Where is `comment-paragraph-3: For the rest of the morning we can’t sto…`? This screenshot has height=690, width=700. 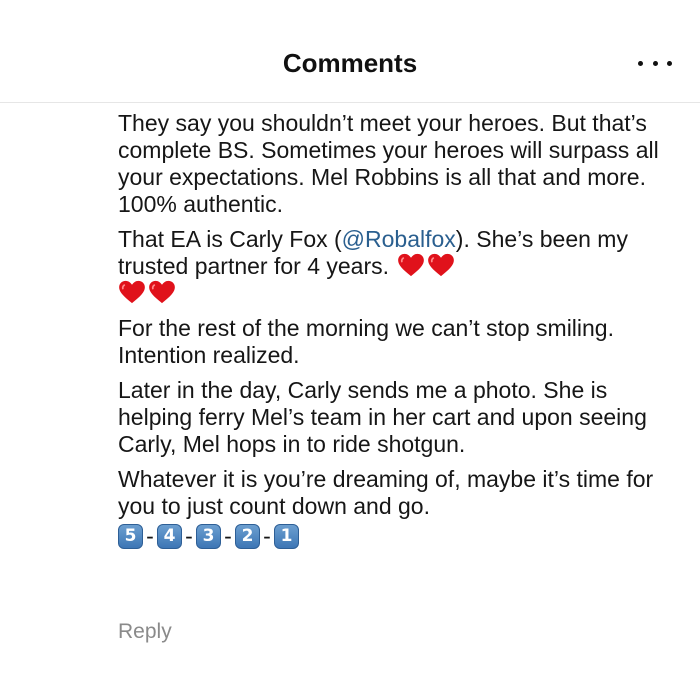 comment-paragraph-3: For the rest of the morning we can’t sto… is located at coordinates (366, 341).